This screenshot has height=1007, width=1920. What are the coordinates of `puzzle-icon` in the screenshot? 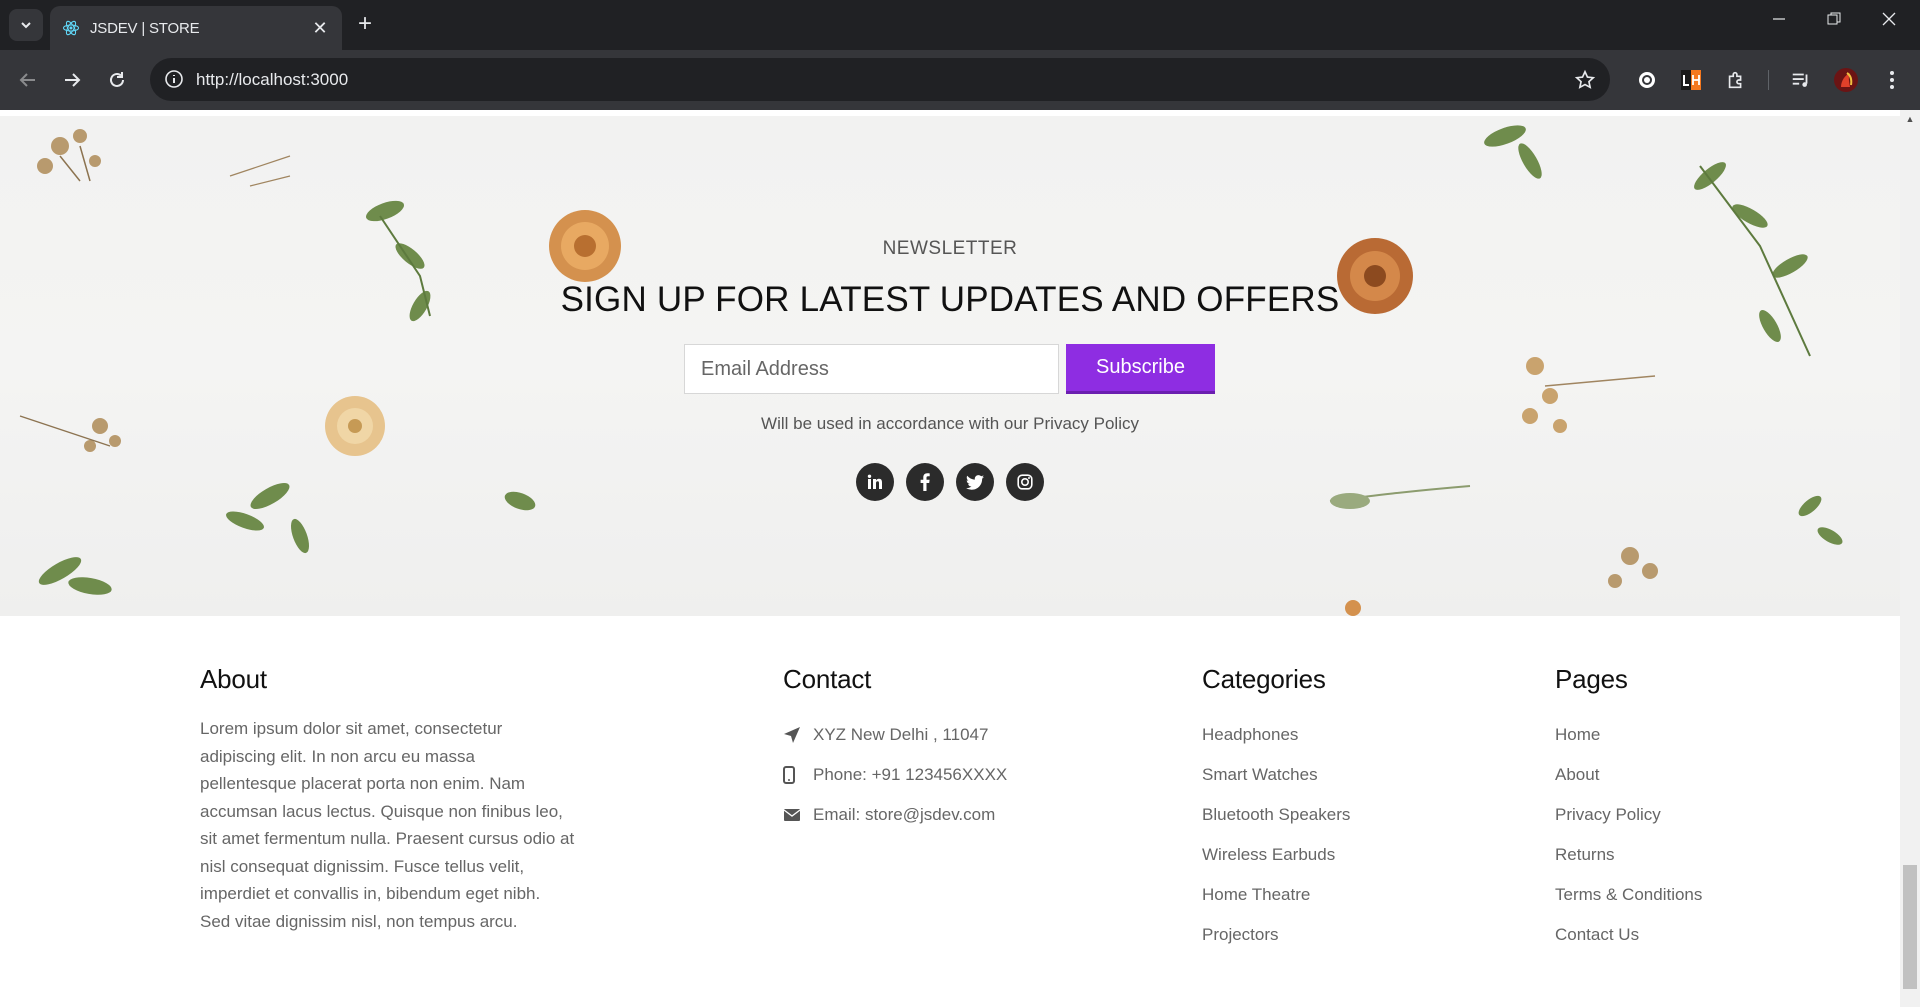 It's located at (1735, 80).